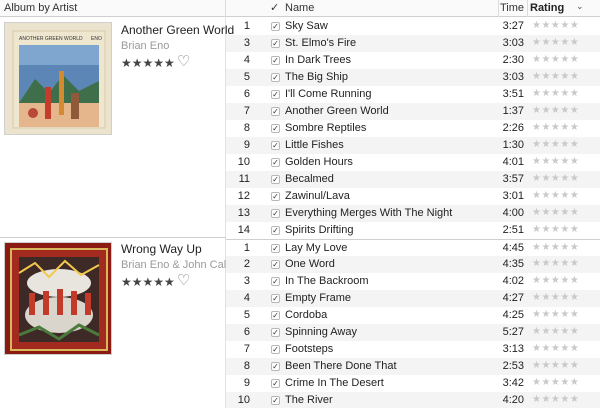 The height and width of the screenshot is (408, 600). Describe the element at coordinates (316, 77) in the screenshot. I see `track-name: The Big Ship` at that location.